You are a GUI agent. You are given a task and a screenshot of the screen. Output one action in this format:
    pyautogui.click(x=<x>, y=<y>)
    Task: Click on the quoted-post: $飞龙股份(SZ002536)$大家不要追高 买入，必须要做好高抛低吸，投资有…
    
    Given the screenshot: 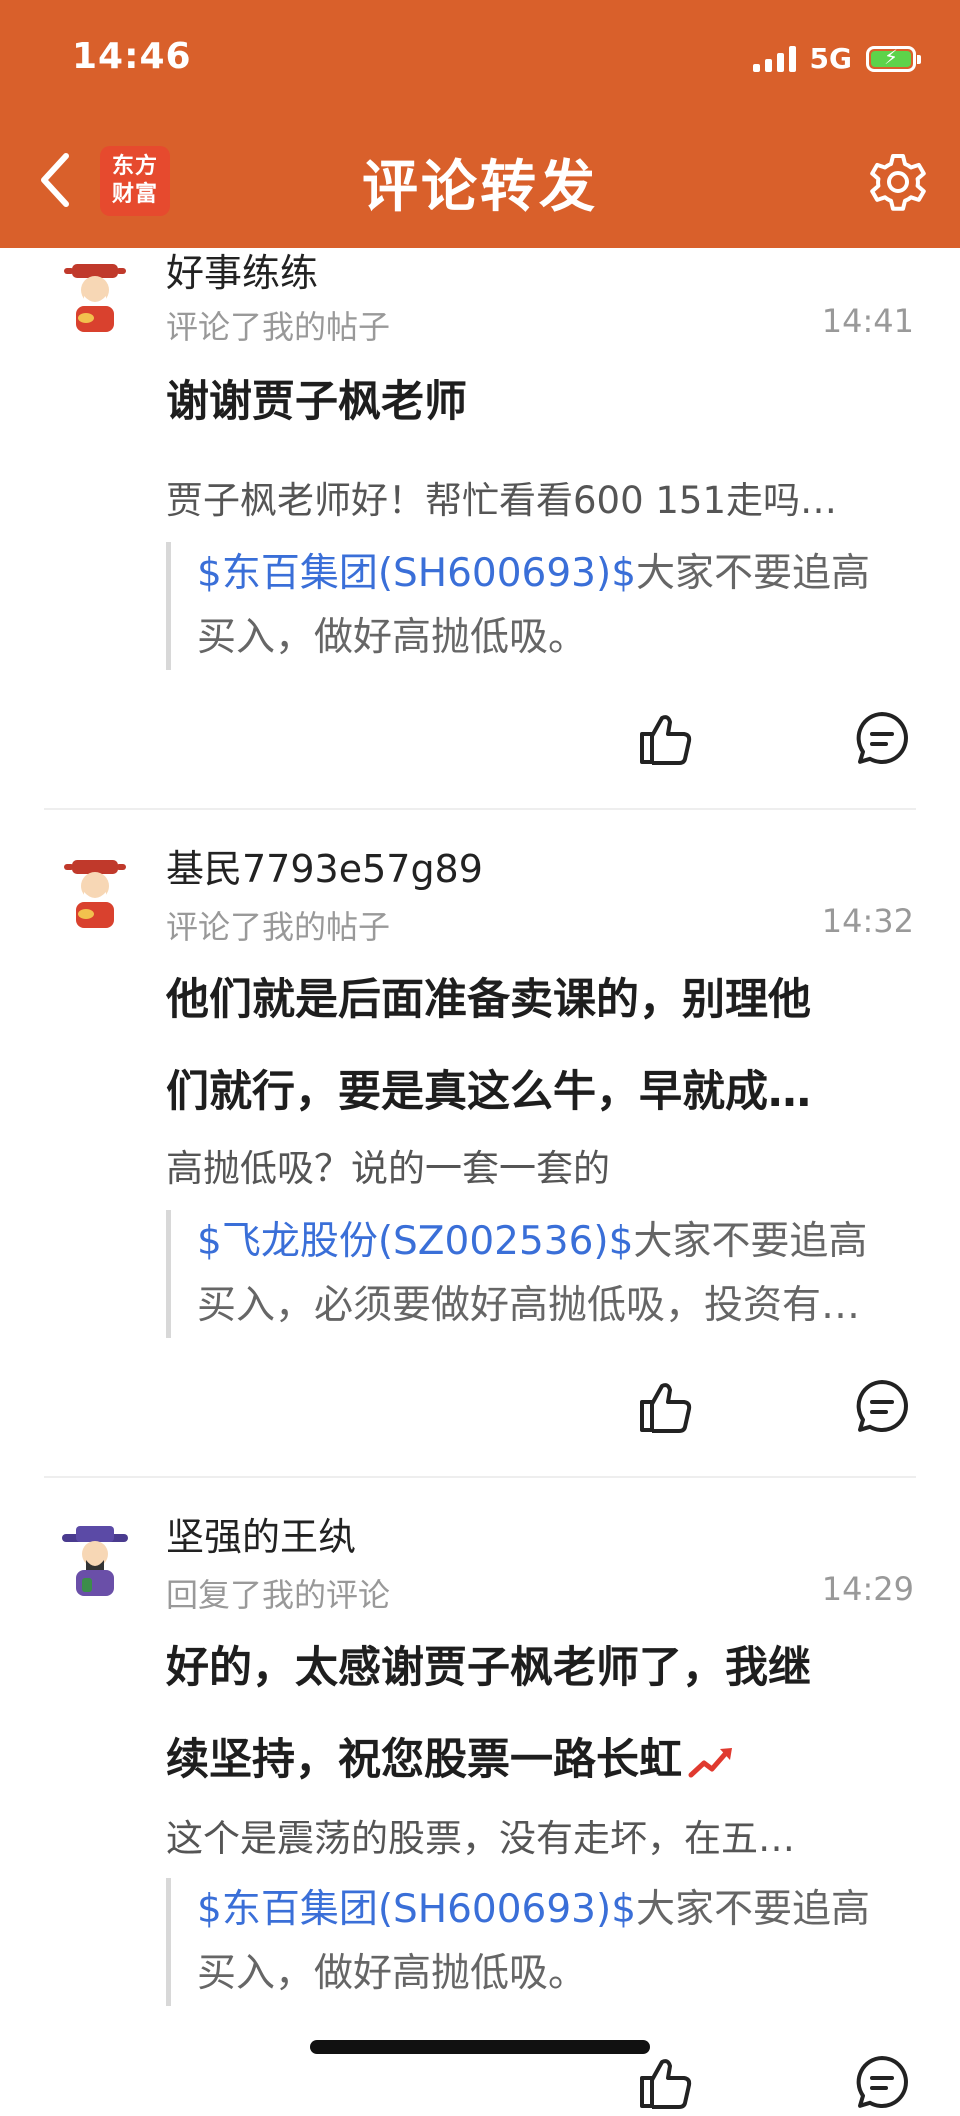 What is the action you would take?
    pyautogui.click(x=536, y=1274)
    